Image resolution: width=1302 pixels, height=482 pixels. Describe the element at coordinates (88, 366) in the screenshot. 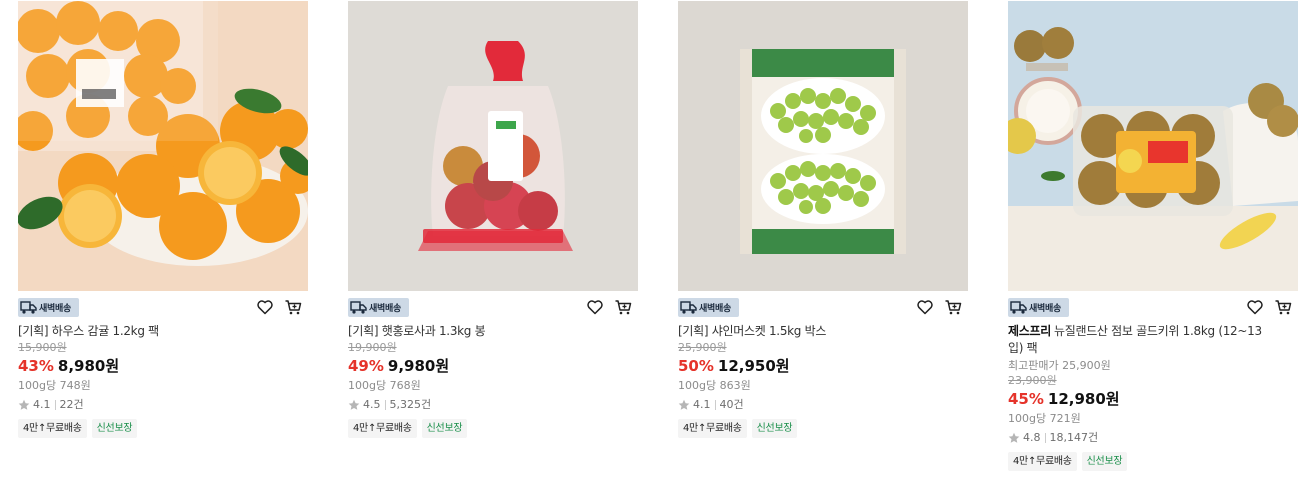

I see `sale-price: 8,980원` at that location.